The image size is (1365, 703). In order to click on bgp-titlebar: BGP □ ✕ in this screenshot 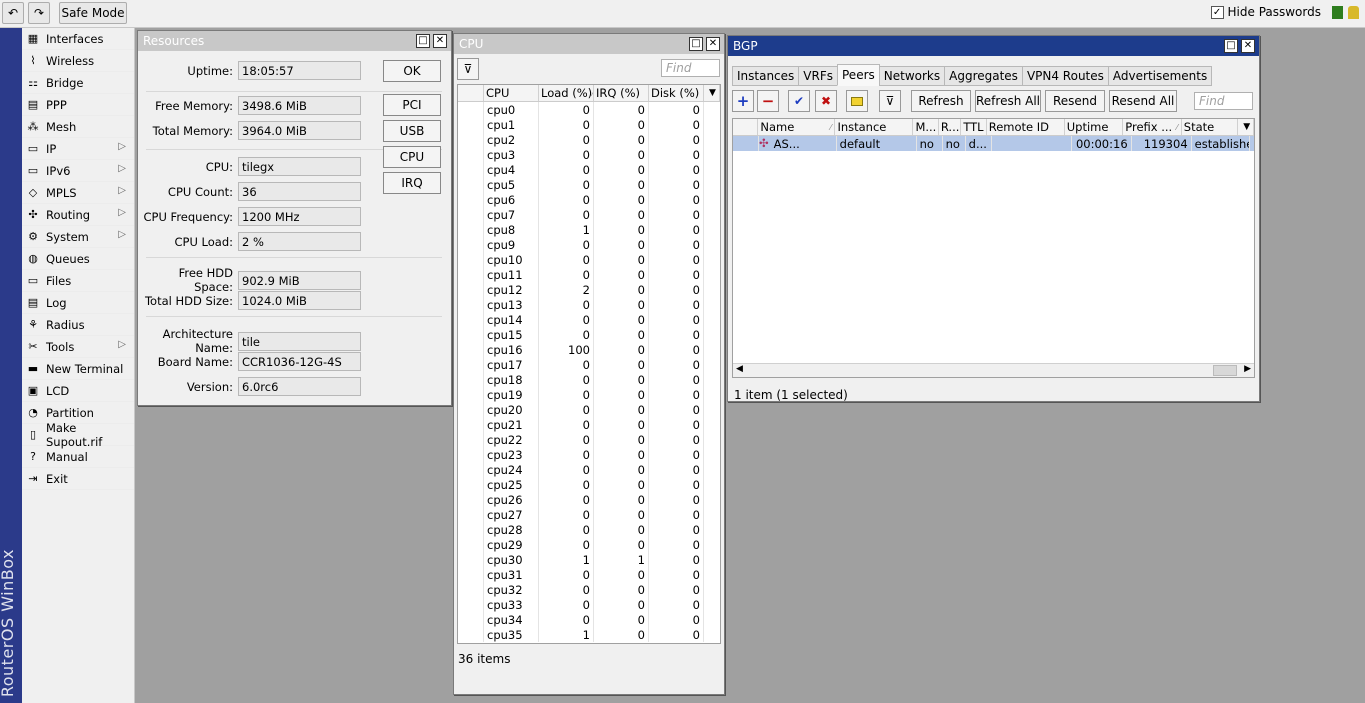, I will do `click(993, 46)`.